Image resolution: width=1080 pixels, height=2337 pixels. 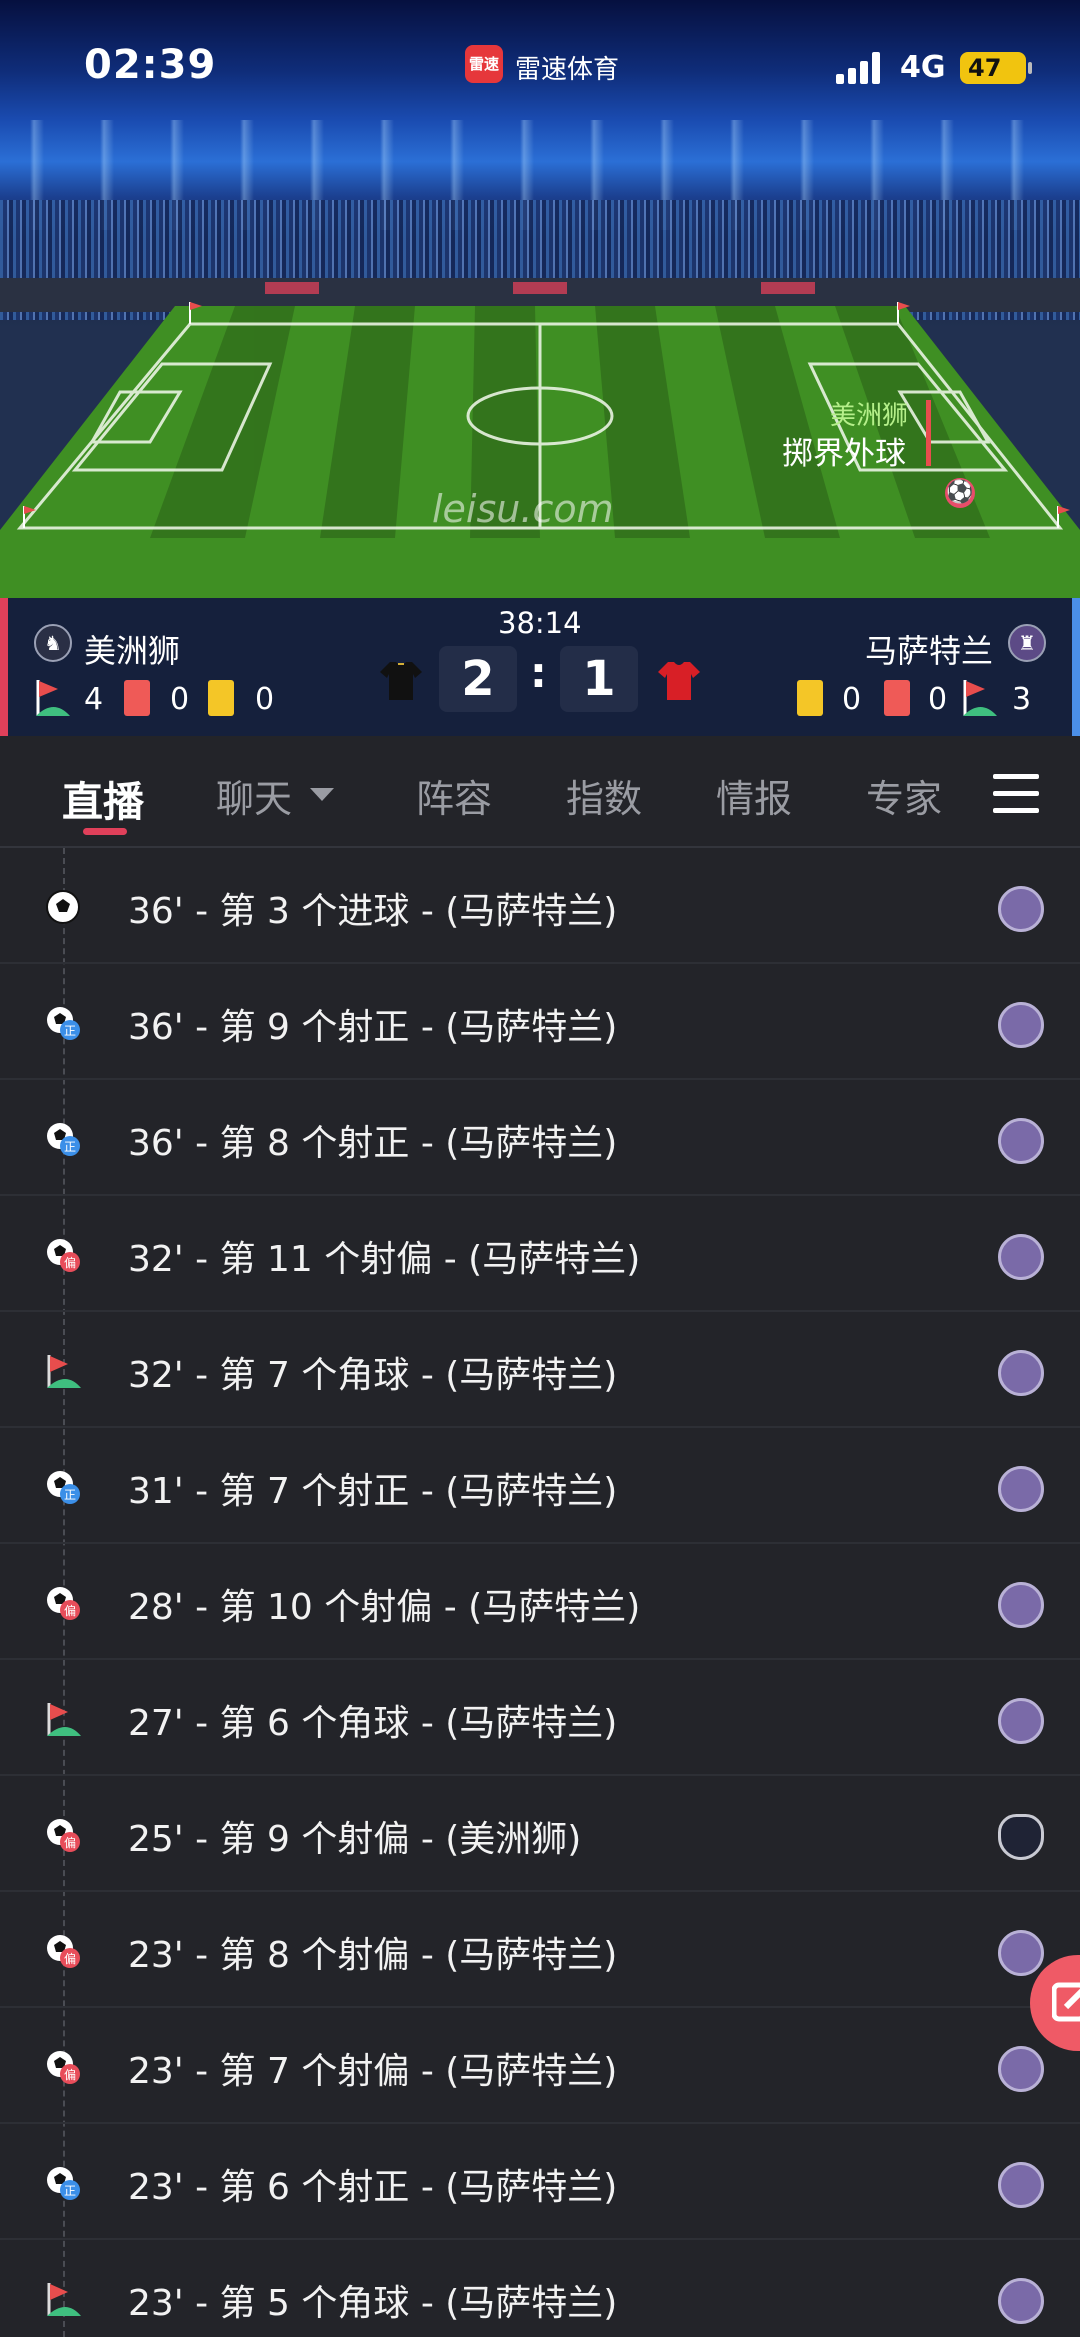 What do you see at coordinates (478, 679) in the screenshot?
I see `home-score: 2` at bounding box center [478, 679].